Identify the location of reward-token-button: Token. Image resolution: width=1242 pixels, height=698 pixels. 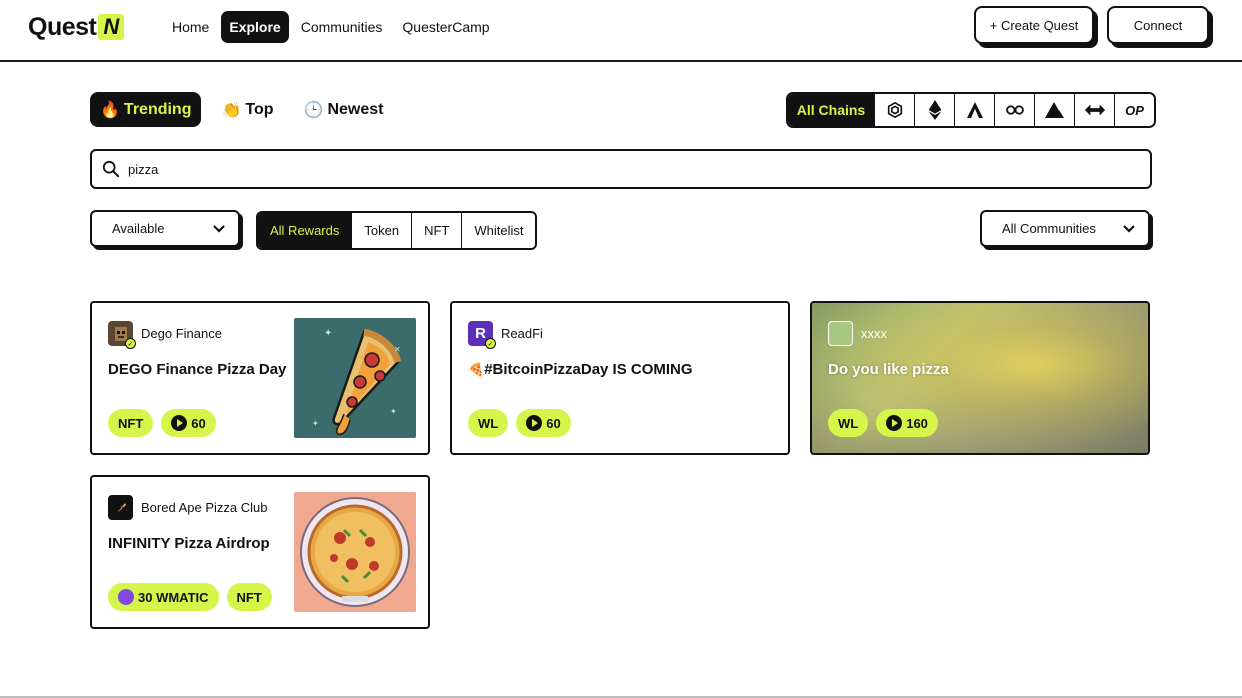
(381, 230).